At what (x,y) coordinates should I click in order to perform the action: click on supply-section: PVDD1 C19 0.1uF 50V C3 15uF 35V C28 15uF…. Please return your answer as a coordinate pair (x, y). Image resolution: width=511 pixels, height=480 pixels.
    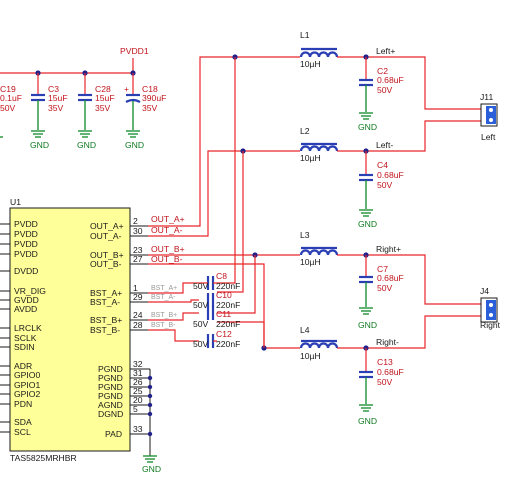
    Looking at the image, I should click on (83, 98).